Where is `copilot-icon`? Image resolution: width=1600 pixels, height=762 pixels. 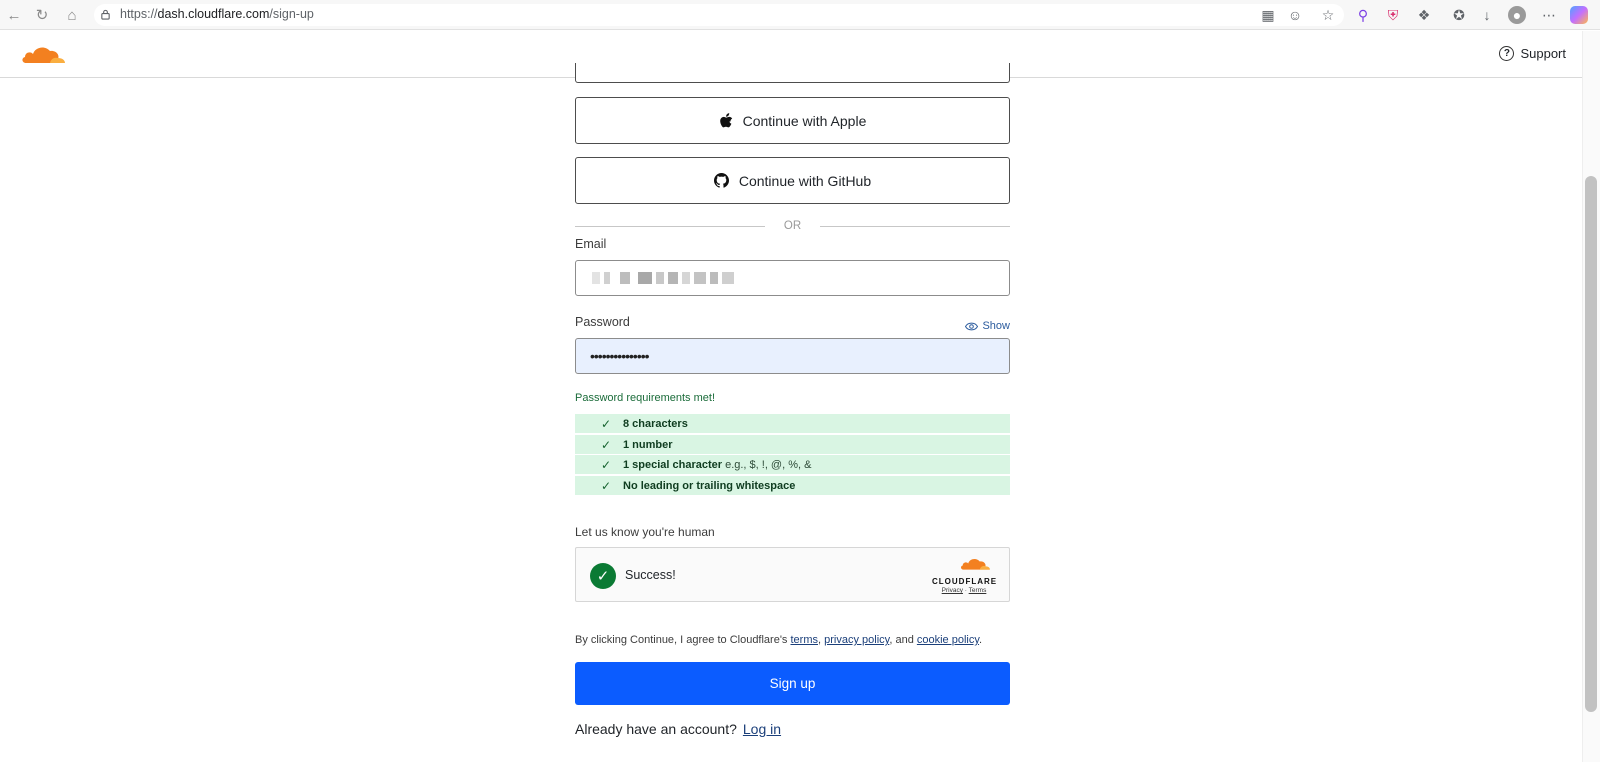
copilot-icon is located at coordinates (1579, 15).